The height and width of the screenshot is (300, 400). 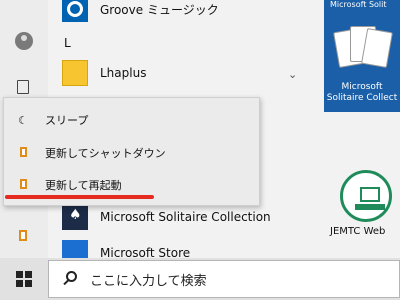 I want to click on windows-logo-icon, so click(x=24, y=279).